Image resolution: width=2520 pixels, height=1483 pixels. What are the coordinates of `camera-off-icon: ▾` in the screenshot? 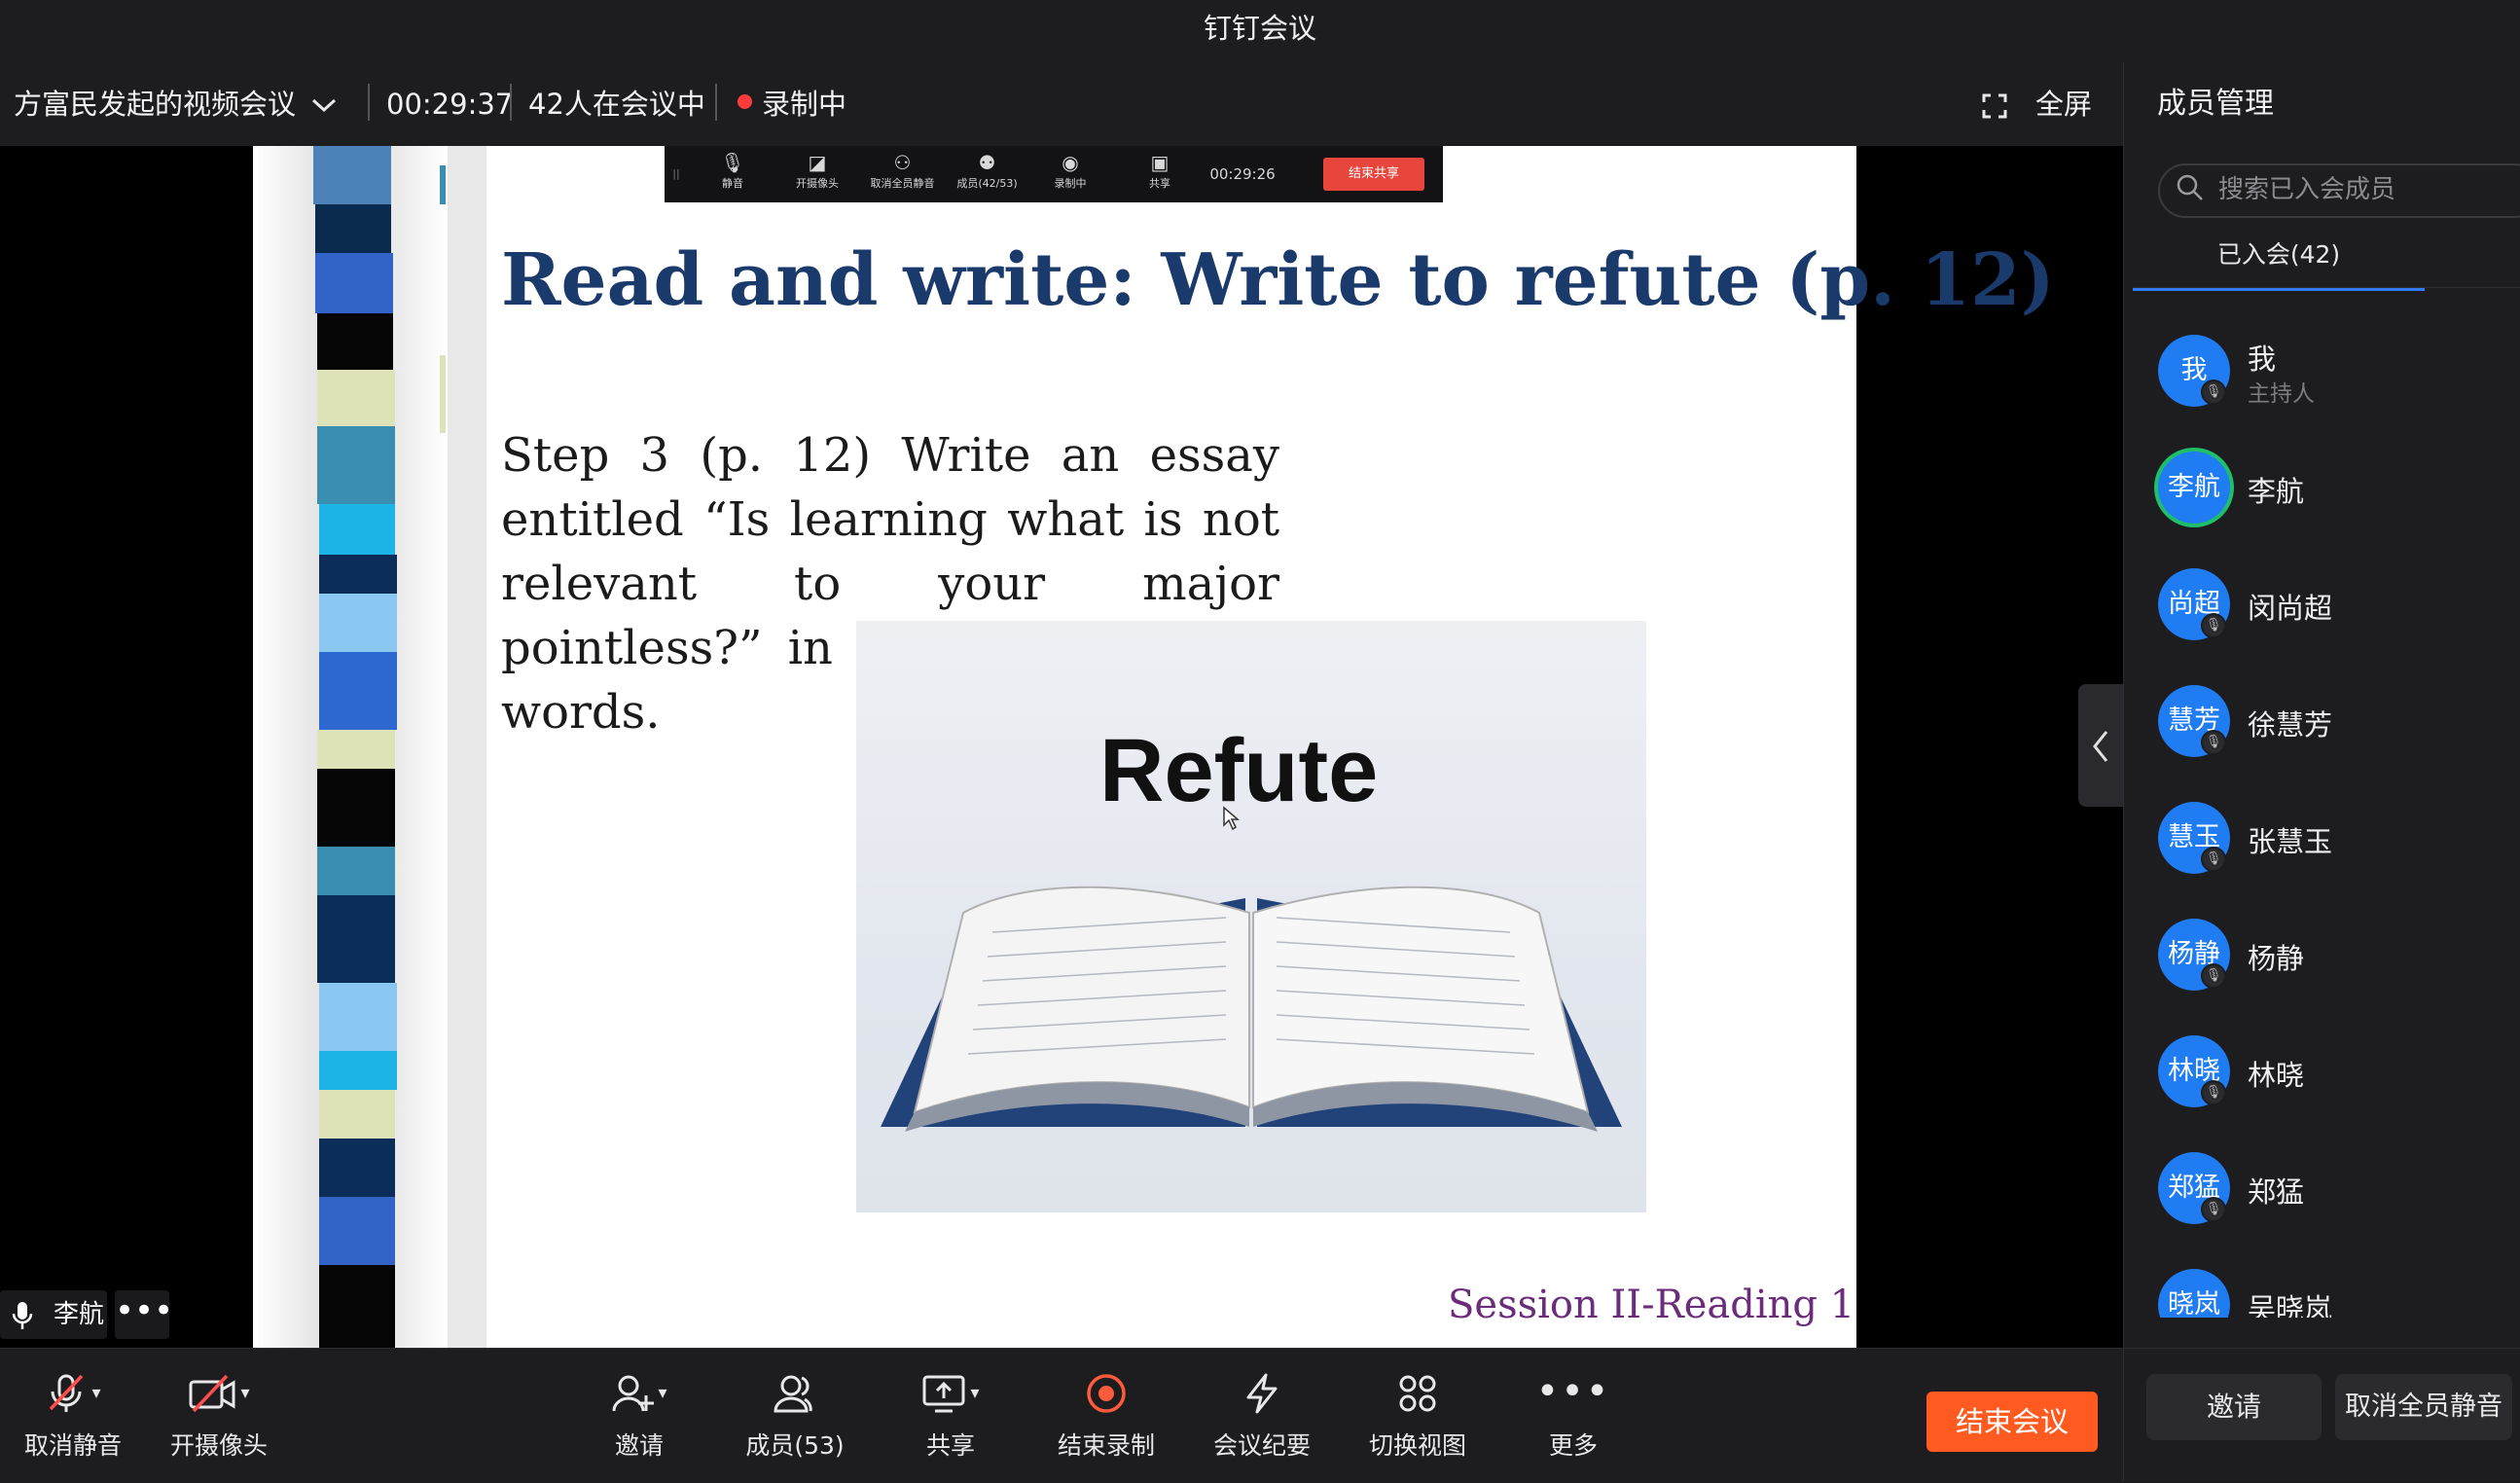 It's located at (219, 1392).